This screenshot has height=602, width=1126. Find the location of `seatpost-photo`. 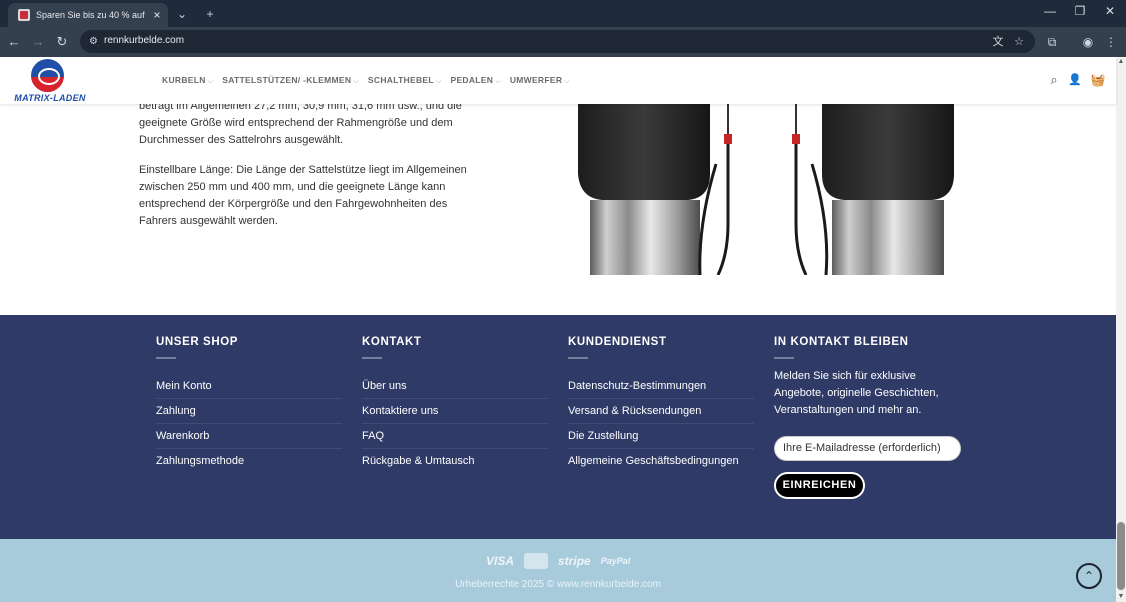

seatpost-photo is located at coordinates (766, 189).